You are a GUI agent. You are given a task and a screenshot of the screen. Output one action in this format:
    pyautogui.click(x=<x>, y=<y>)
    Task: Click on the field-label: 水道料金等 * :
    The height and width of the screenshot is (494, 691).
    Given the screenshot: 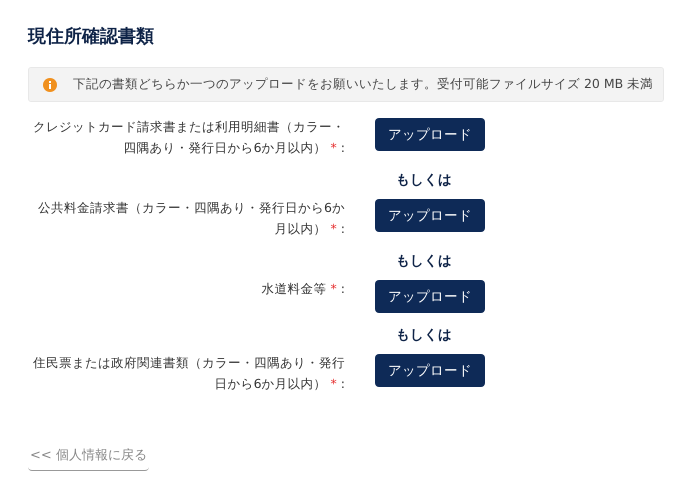 What is the action you would take?
    pyautogui.click(x=302, y=289)
    